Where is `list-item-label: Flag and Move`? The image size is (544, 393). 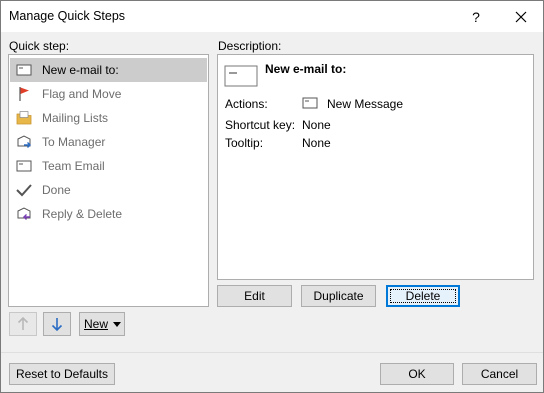 list-item-label: Flag and Move is located at coordinates (82, 94).